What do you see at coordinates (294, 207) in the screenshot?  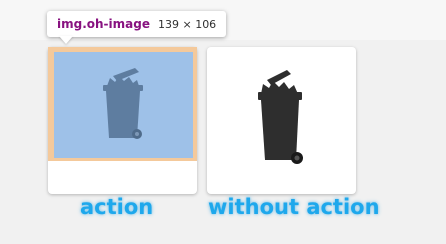 I see `caption-without-action: without action` at bounding box center [294, 207].